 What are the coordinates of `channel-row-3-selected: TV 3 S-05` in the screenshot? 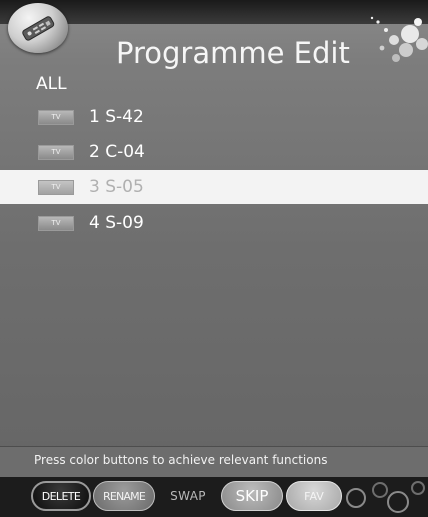 It's located at (214, 187).